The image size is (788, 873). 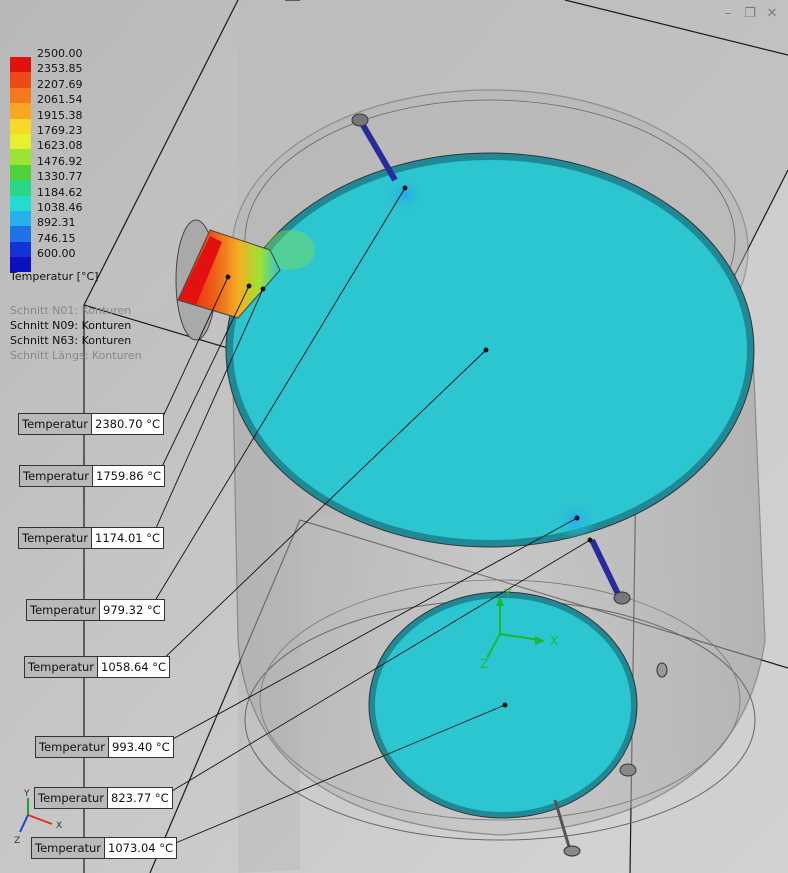 I want to click on probe-label-4: Temperatur 979.32 °C, so click(x=95, y=610).